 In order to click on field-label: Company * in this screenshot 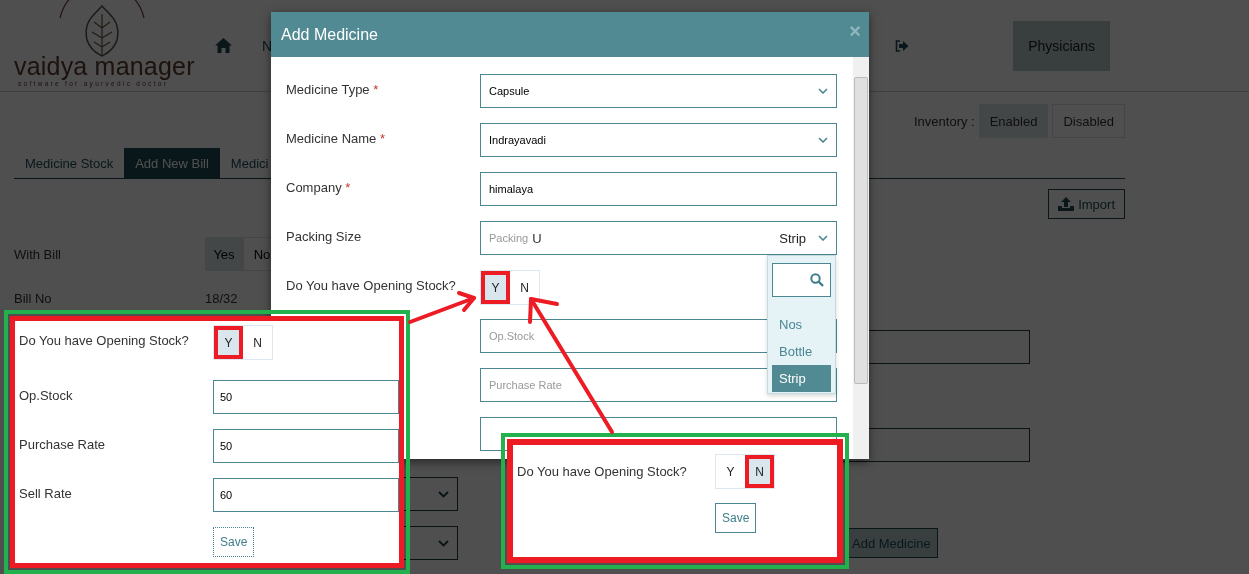, I will do `click(318, 187)`.